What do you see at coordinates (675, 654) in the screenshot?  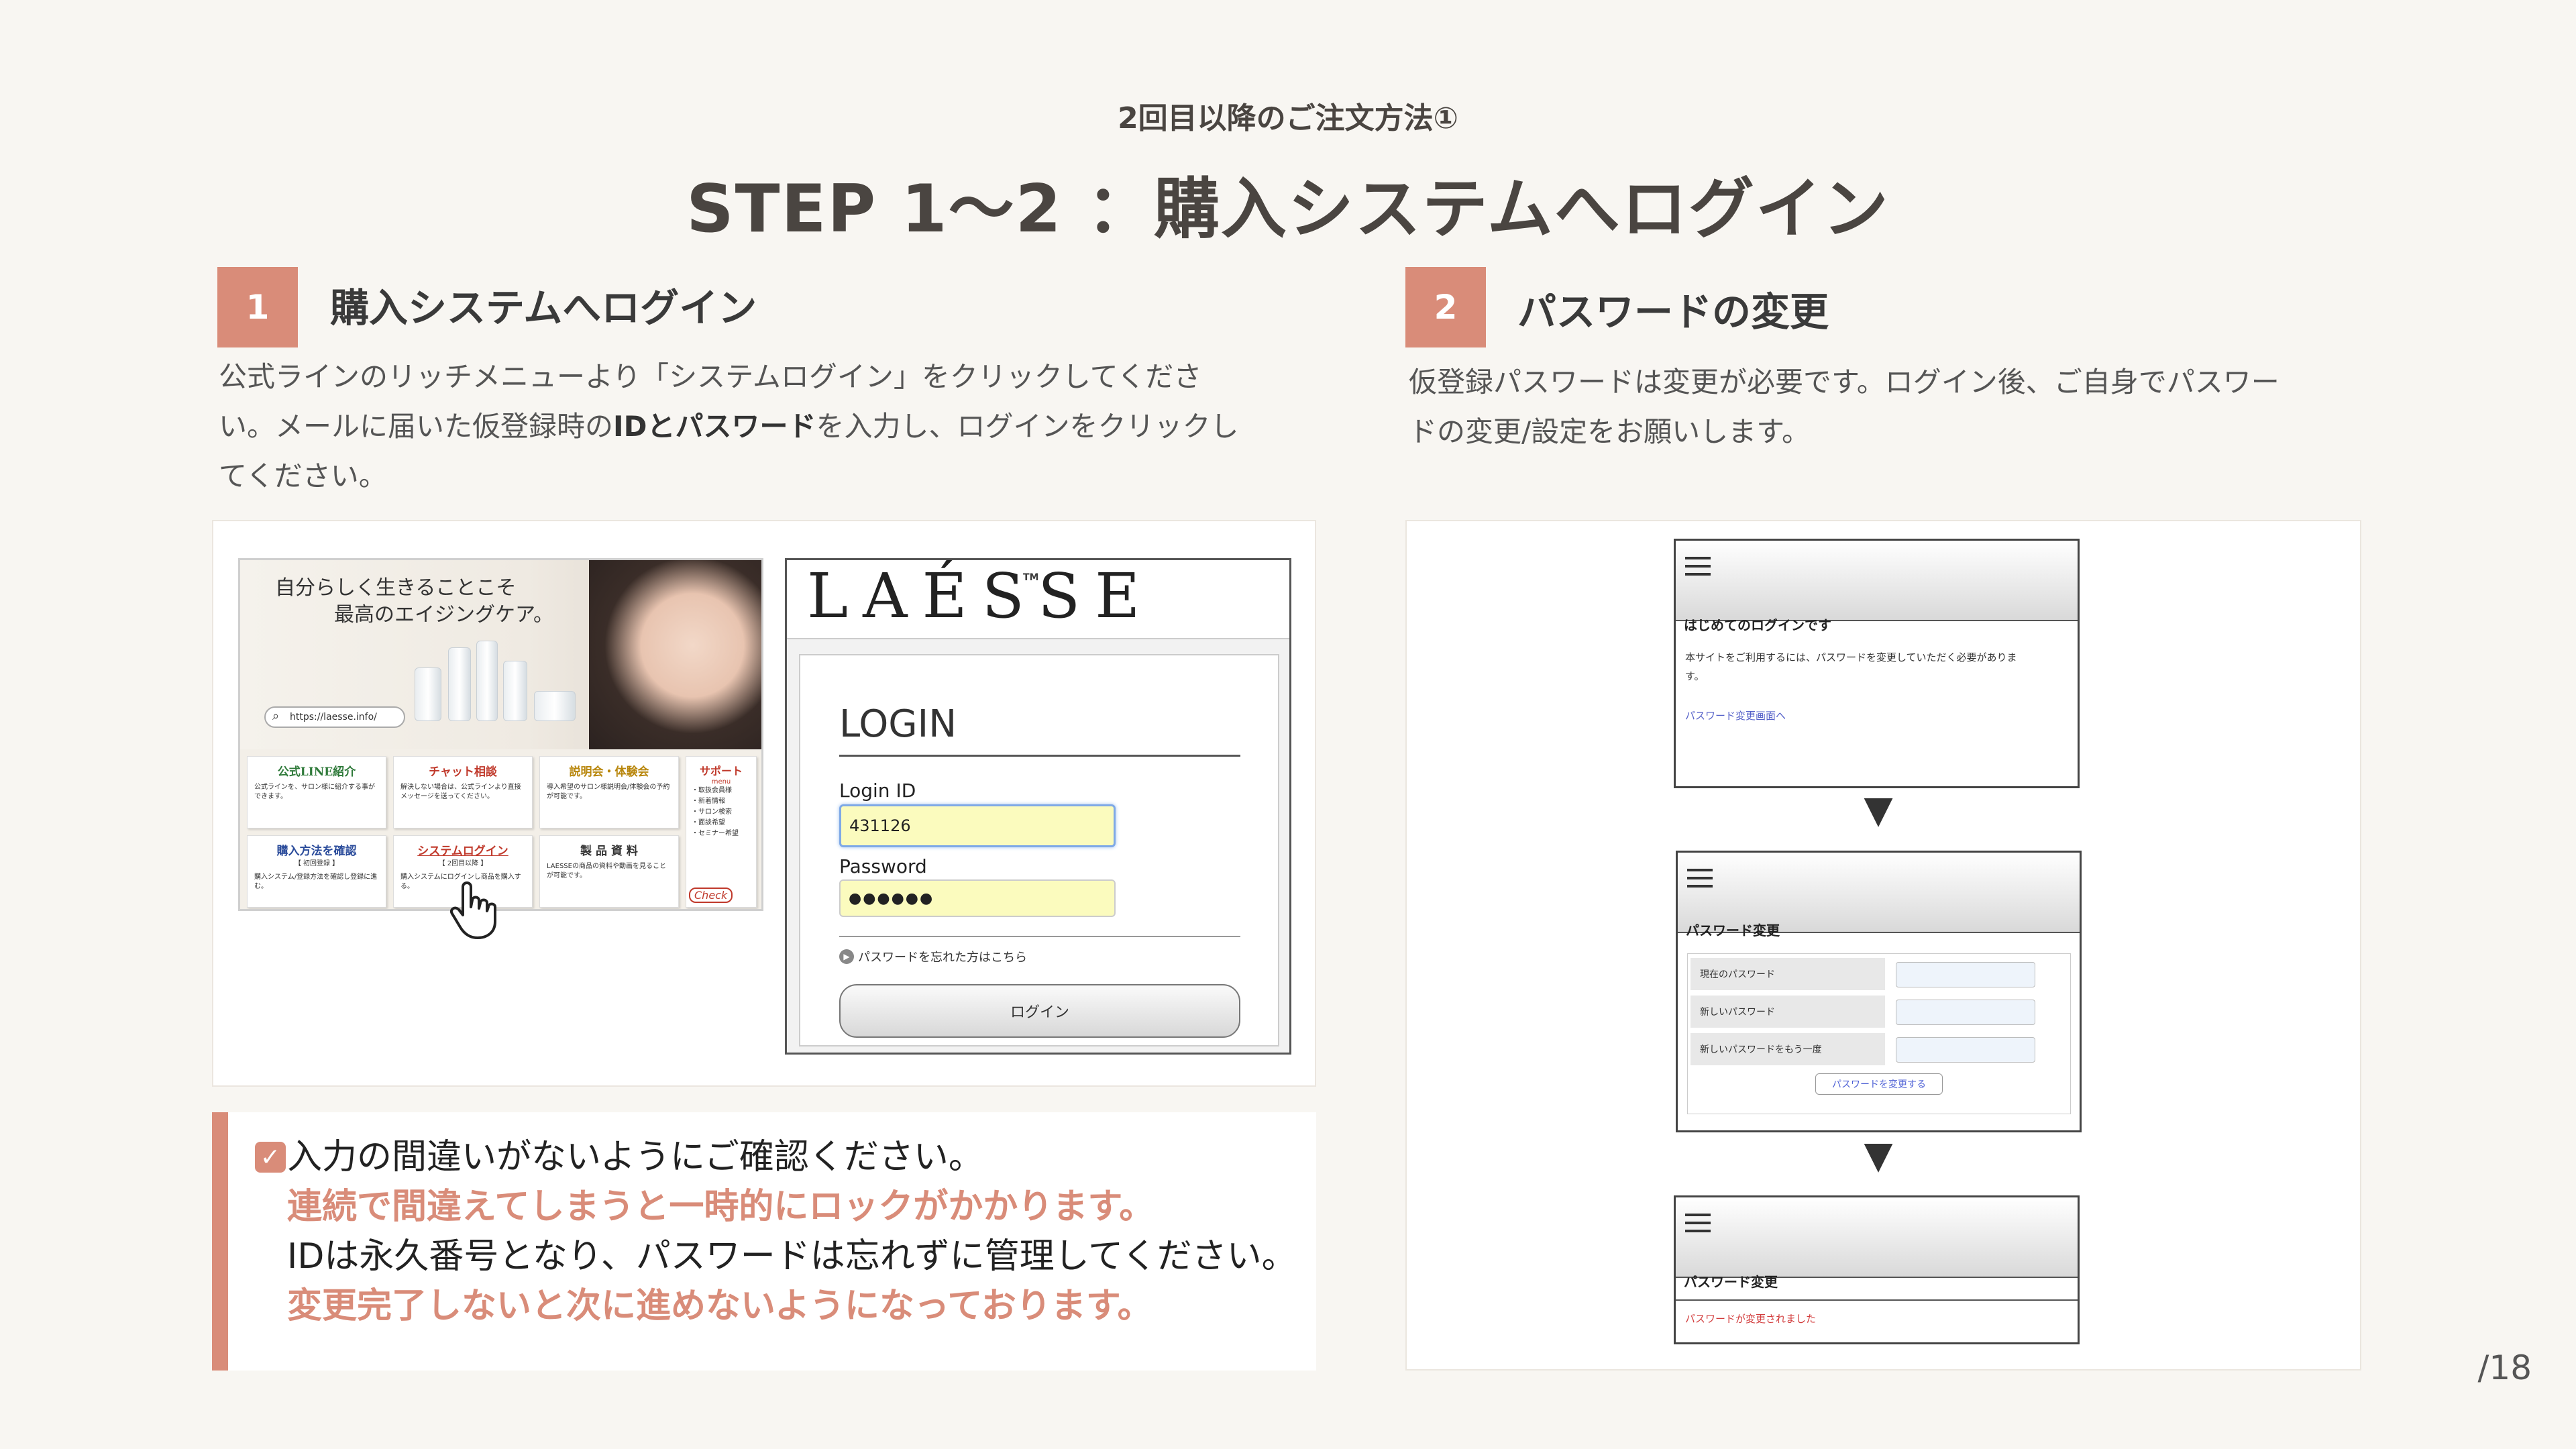 I see `model-photo` at bounding box center [675, 654].